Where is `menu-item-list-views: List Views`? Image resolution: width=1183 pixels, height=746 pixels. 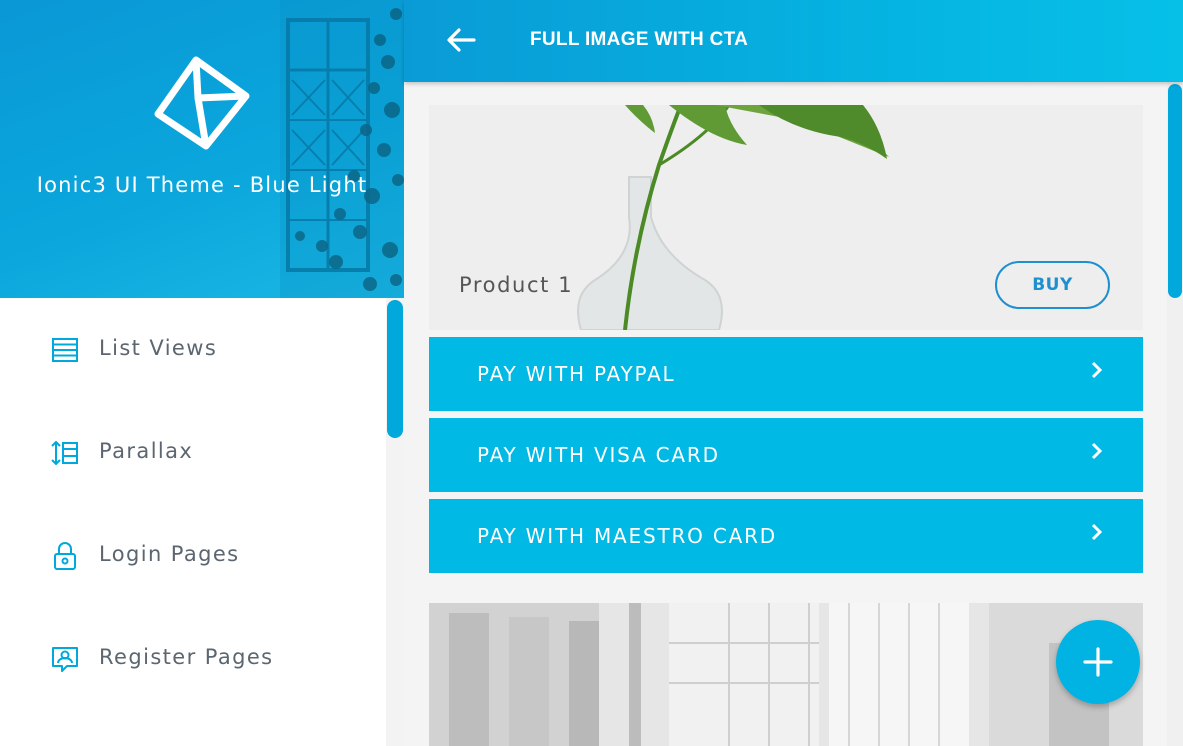
menu-item-list-views: List Views is located at coordinates (194, 349).